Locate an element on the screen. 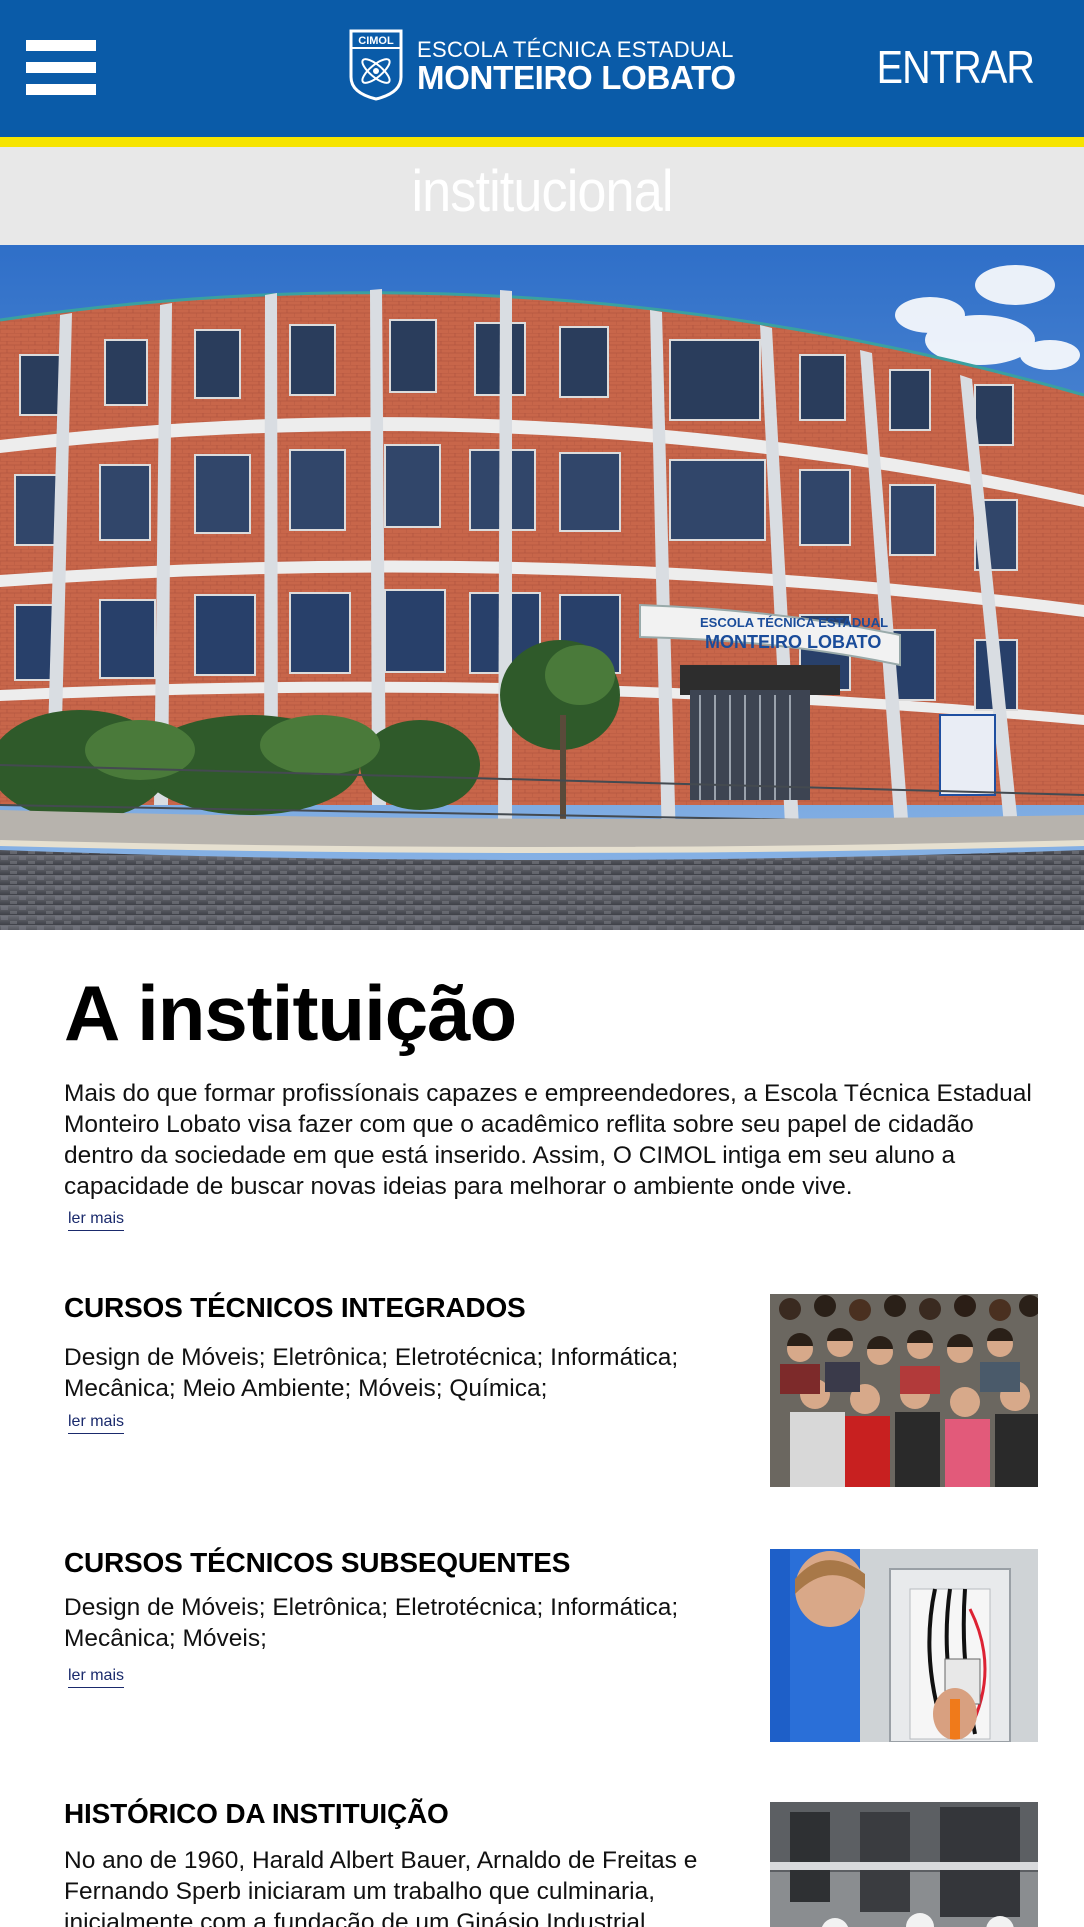  students-photo-illustration is located at coordinates (904, 1390).